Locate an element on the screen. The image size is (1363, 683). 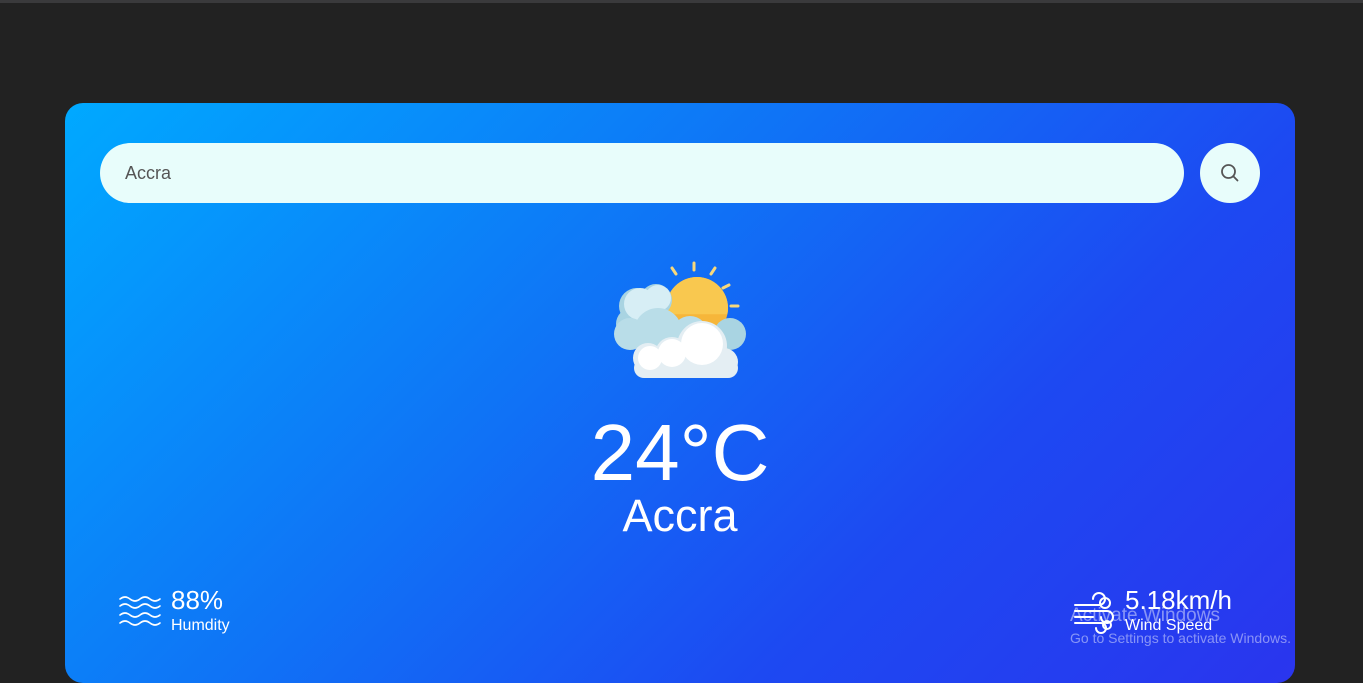
humidity-label: Humdity is located at coordinates (200, 625).